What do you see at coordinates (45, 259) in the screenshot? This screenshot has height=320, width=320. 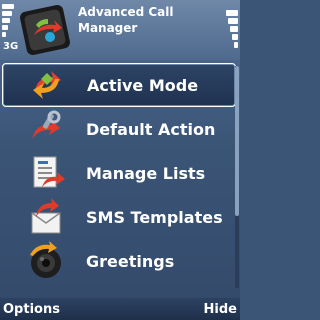 I see `greetings-icon` at bounding box center [45, 259].